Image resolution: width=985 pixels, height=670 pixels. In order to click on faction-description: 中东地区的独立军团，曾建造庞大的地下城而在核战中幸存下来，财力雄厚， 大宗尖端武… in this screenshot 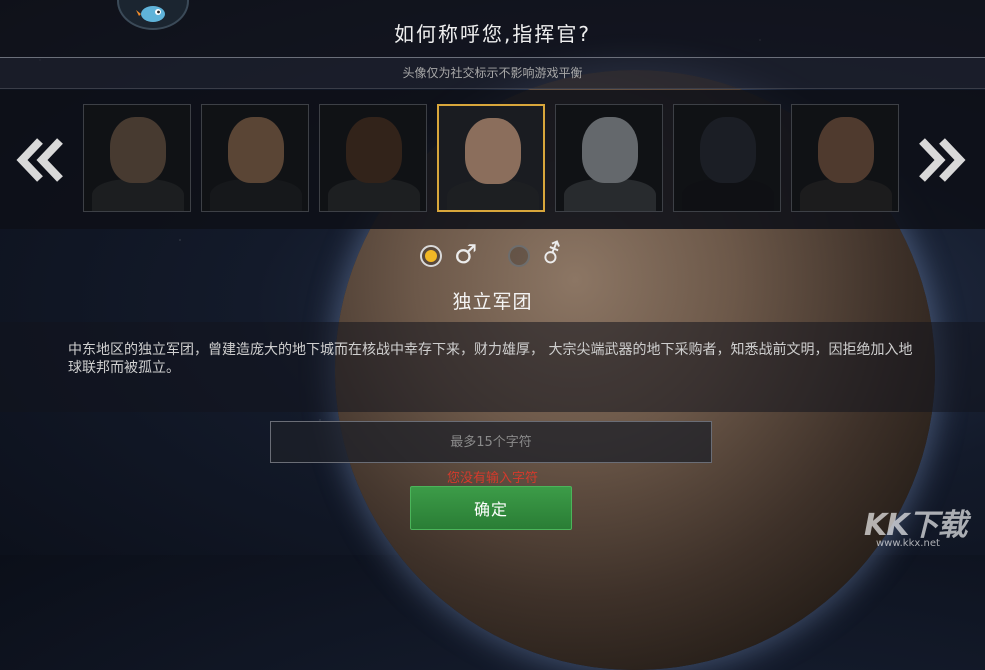, I will do `click(490, 359)`.